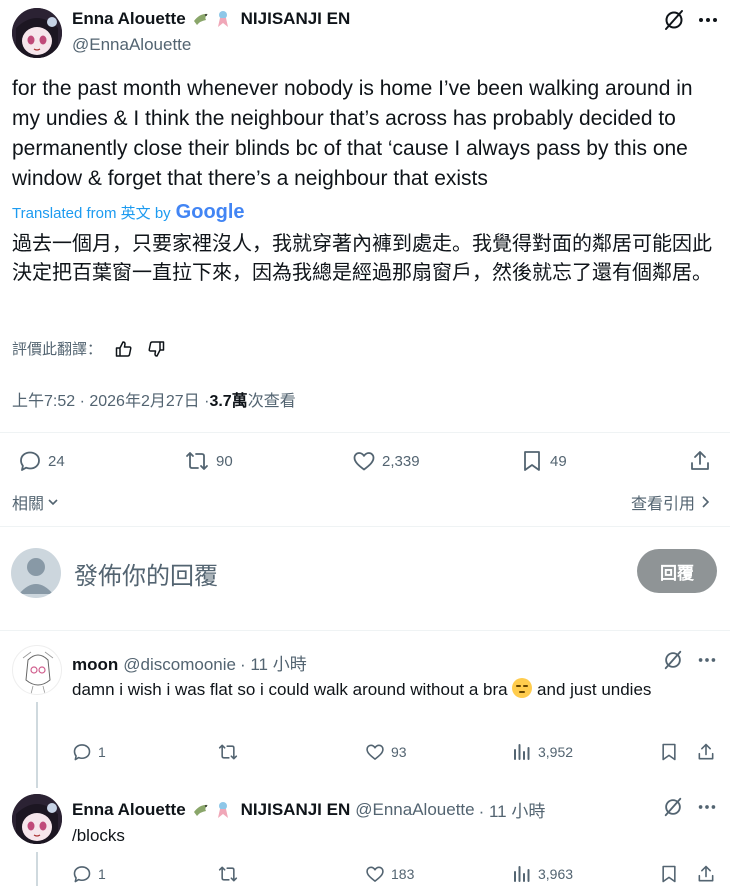  Describe the element at coordinates (677, 571) in the screenshot. I see `reply-submit-button: 回覆` at that location.